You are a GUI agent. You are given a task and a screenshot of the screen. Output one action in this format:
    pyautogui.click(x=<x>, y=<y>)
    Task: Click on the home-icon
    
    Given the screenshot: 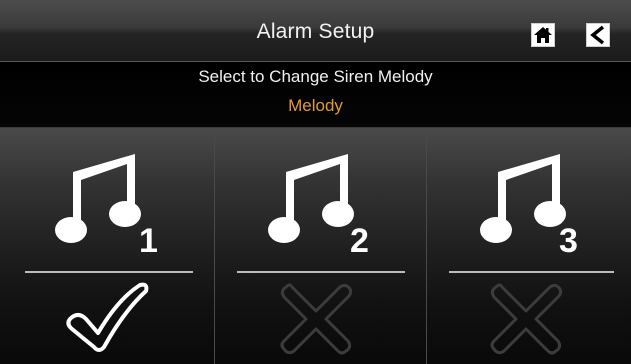 What is the action you would take?
    pyautogui.click(x=543, y=35)
    